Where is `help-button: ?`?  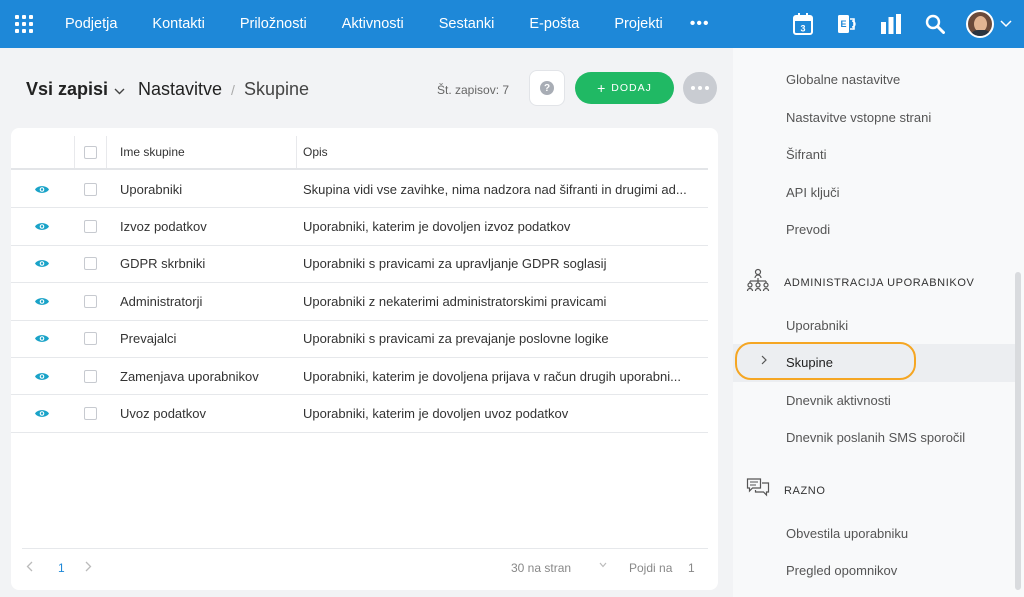 help-button: ? is located at coordinates (547, 88).